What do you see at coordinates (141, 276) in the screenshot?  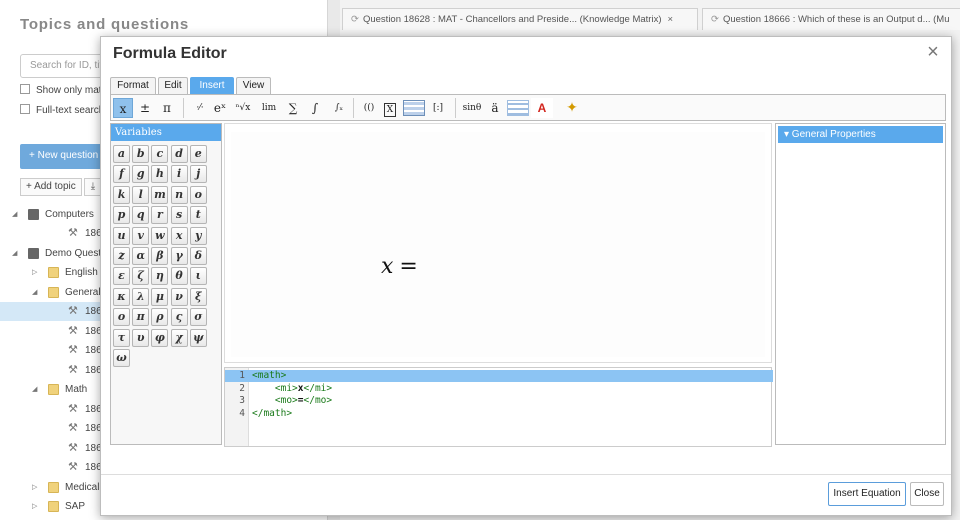 I see `variable-button: ζ` at bounding box center [141, 276].